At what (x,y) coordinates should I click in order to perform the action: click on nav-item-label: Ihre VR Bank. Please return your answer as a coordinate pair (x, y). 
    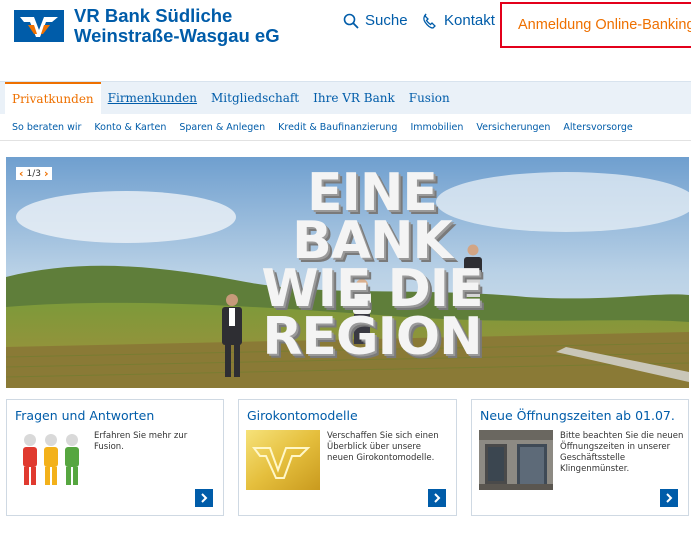
    Looking at the image, I should click on (354, 98).